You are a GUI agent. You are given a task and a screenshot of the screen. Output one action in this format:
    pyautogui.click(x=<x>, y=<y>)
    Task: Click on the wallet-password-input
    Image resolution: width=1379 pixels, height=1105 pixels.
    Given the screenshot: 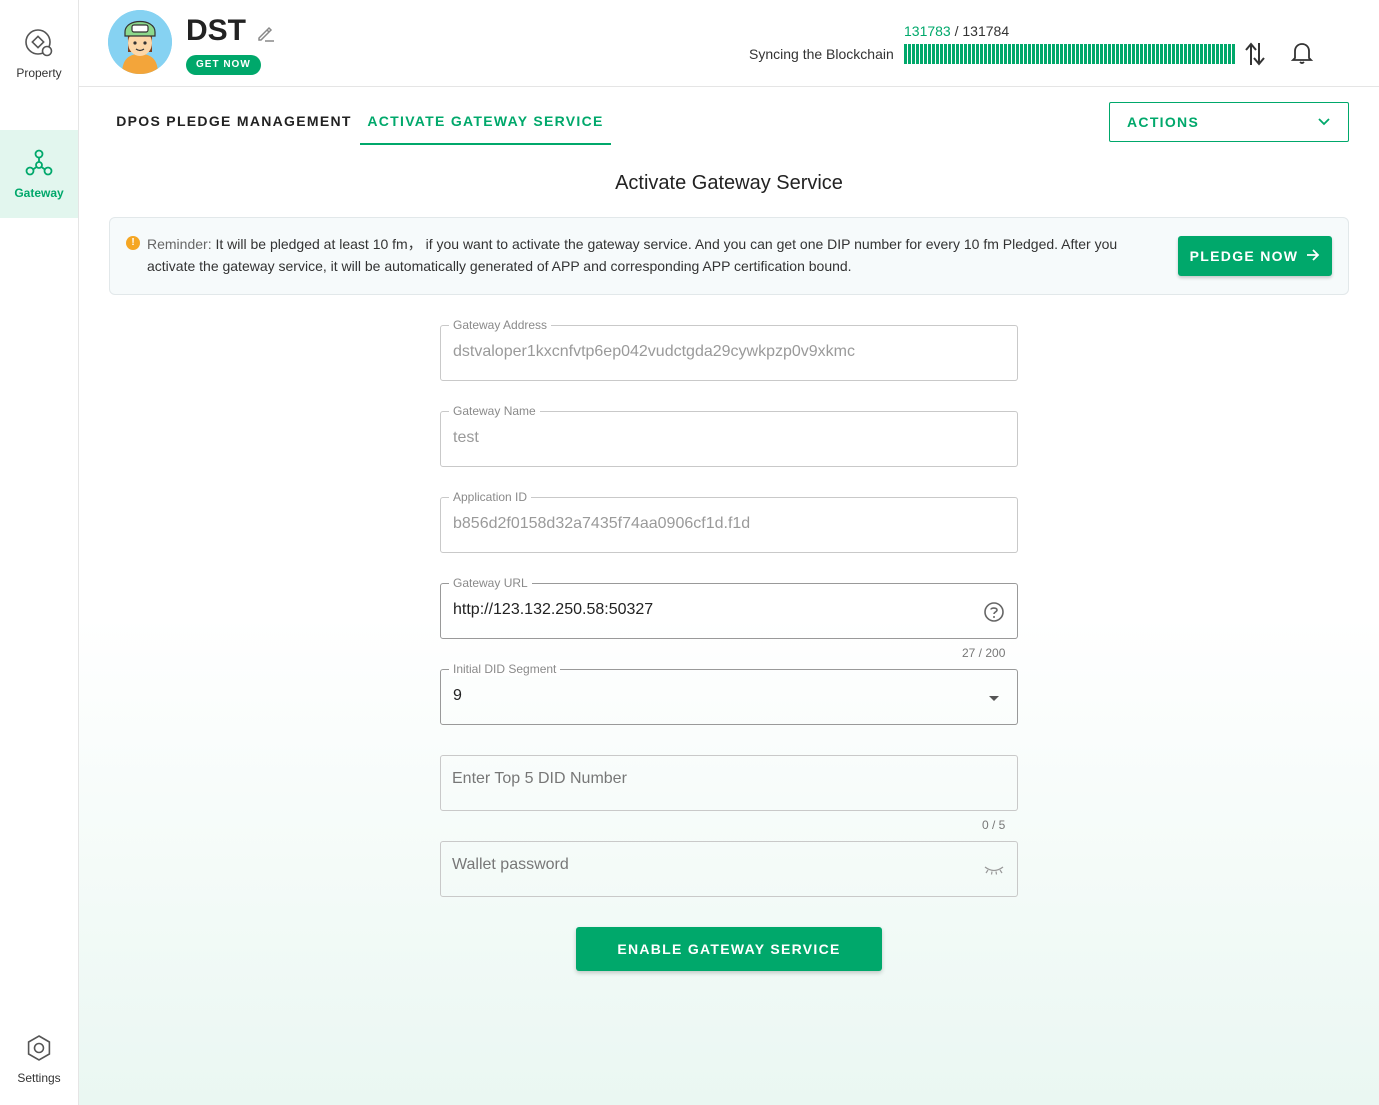 What is the action you would take?
    pyautogui.click(x=712, y=865)
    